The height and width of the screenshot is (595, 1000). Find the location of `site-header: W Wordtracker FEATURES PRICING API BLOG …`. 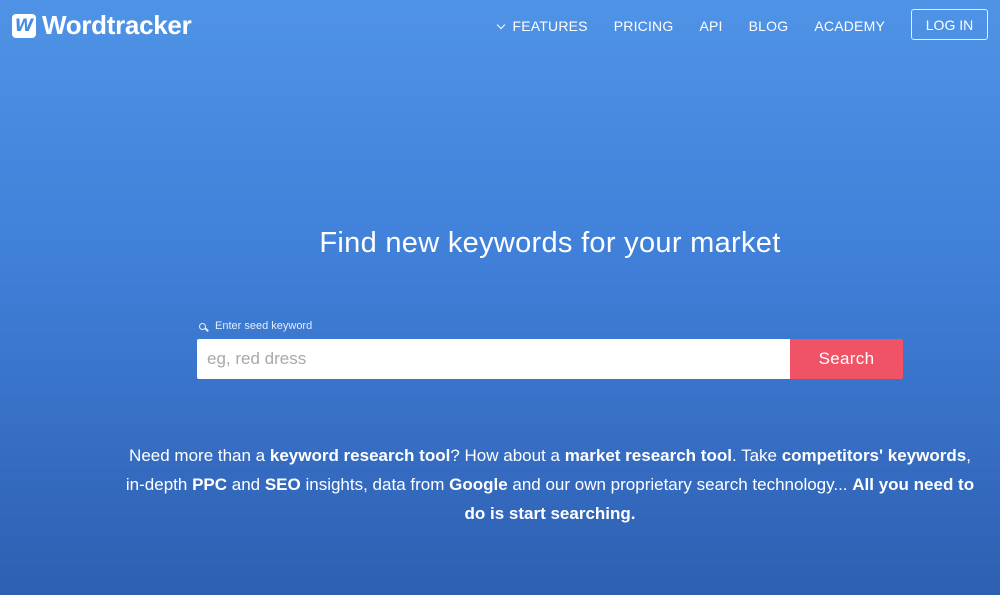

site-header: W Wordtracker FEATURES PRICING API BLOG … is located at coordinates (500, 26).